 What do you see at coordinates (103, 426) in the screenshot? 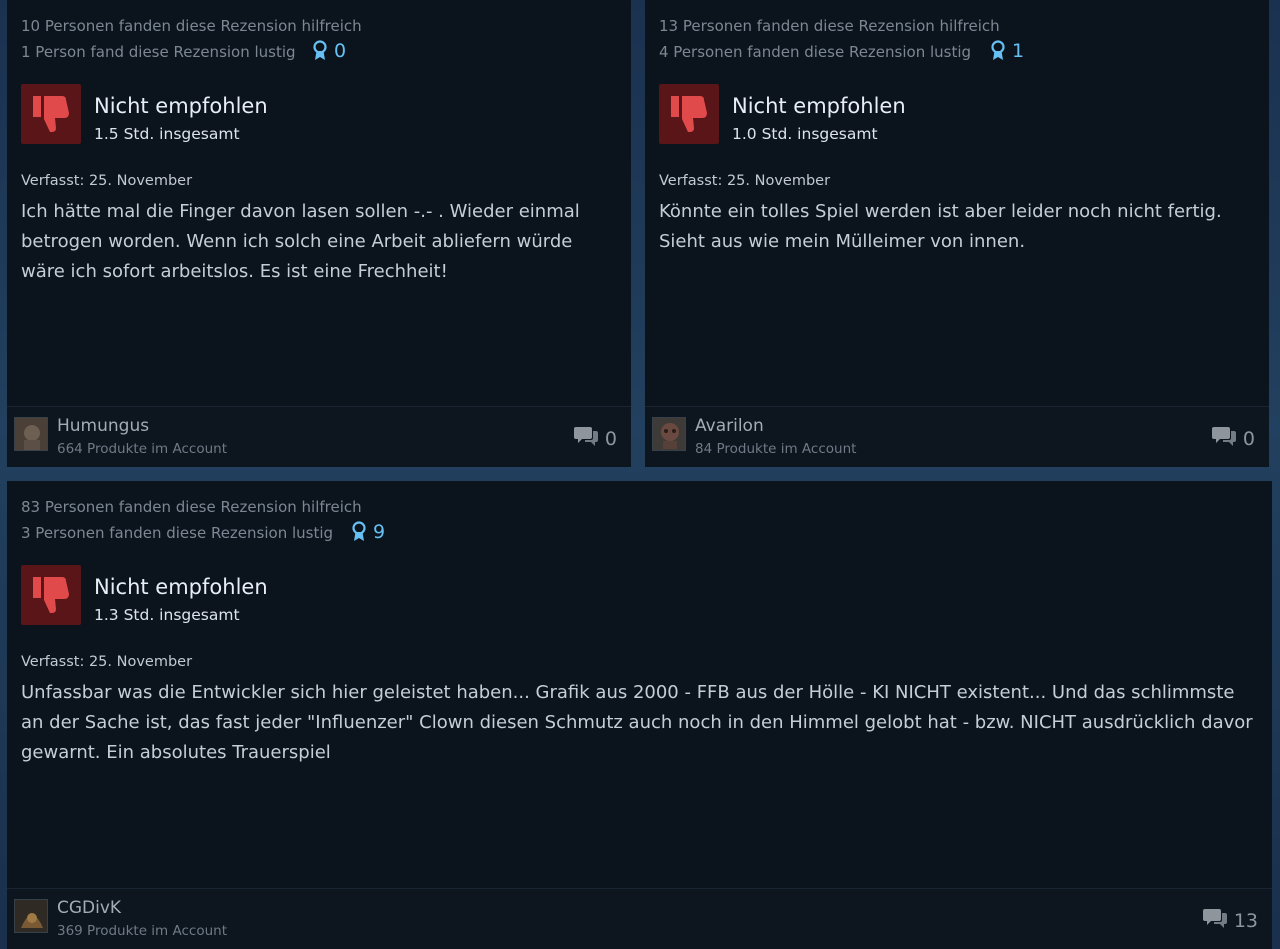
I see `author-name: Humungus` at bounding box center [103, 426].